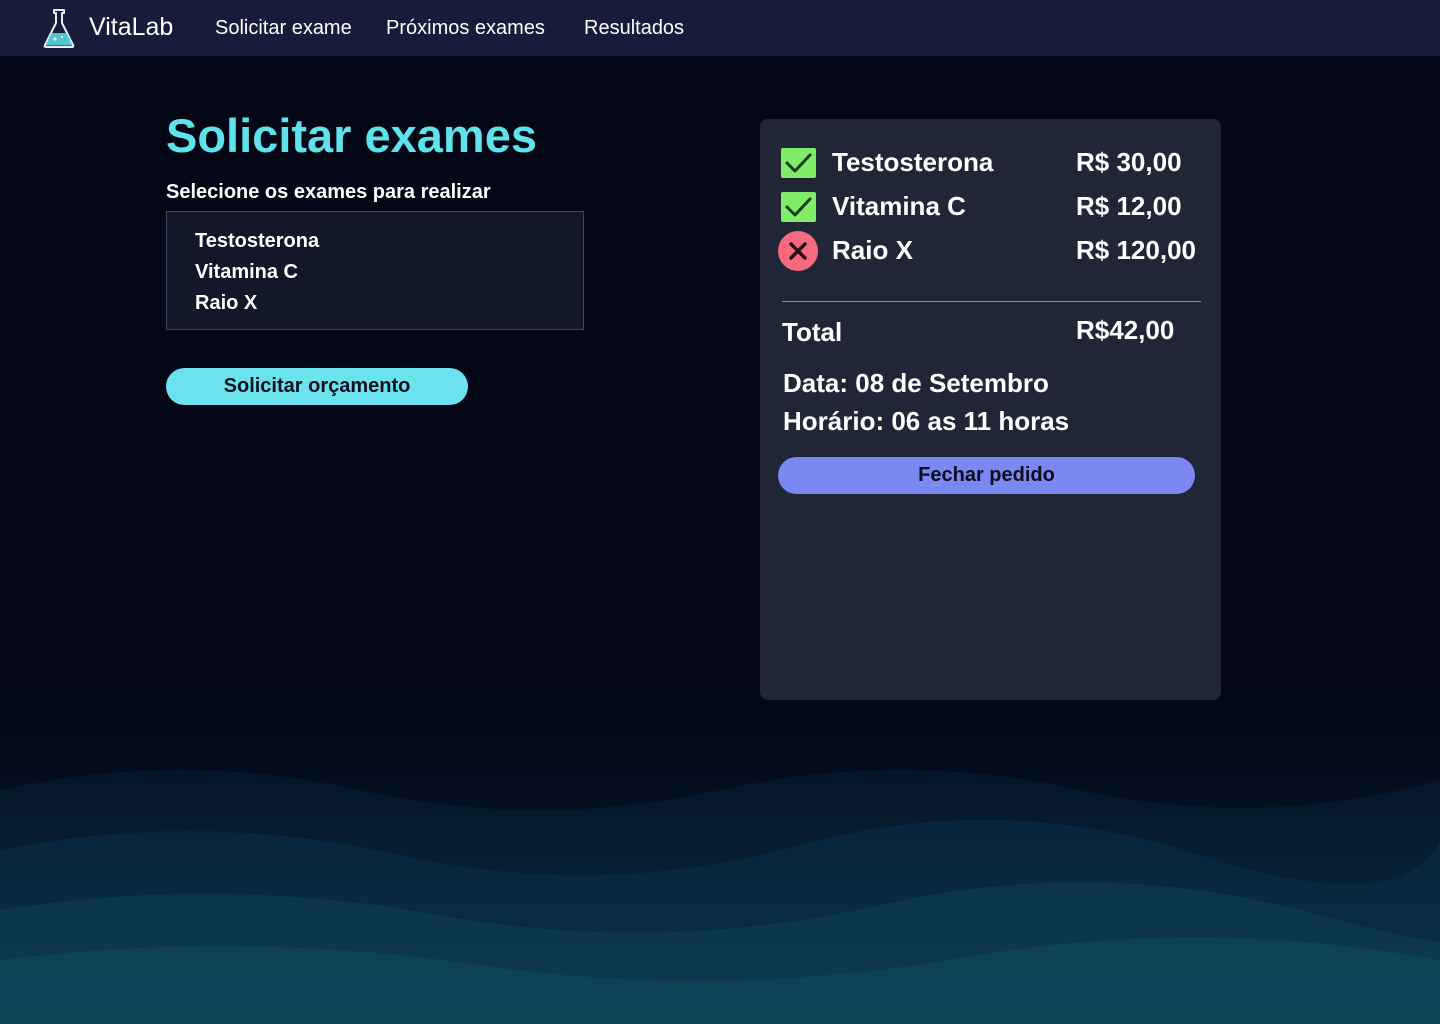 This screenshot has width=1440, height=1024. I want to click on summary-item-name: Vitamina C, so click(899, 206).